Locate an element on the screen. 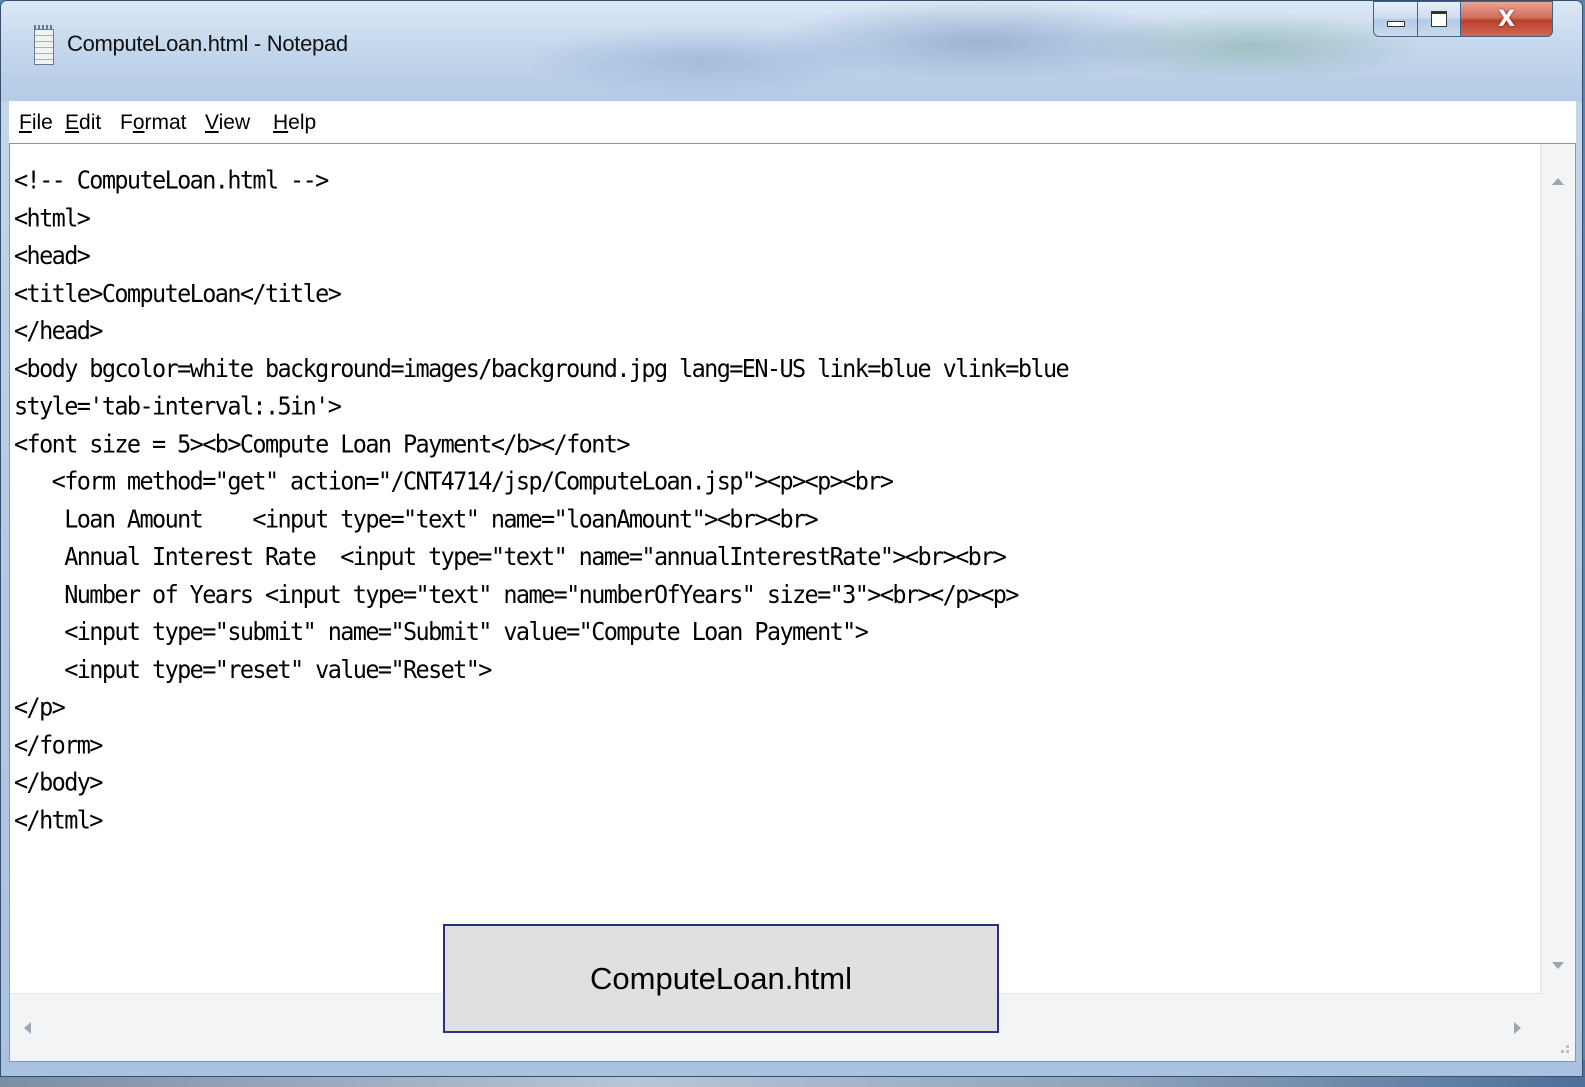  caption-label: ComputeLoan.html is located at coordinates (721, 978).